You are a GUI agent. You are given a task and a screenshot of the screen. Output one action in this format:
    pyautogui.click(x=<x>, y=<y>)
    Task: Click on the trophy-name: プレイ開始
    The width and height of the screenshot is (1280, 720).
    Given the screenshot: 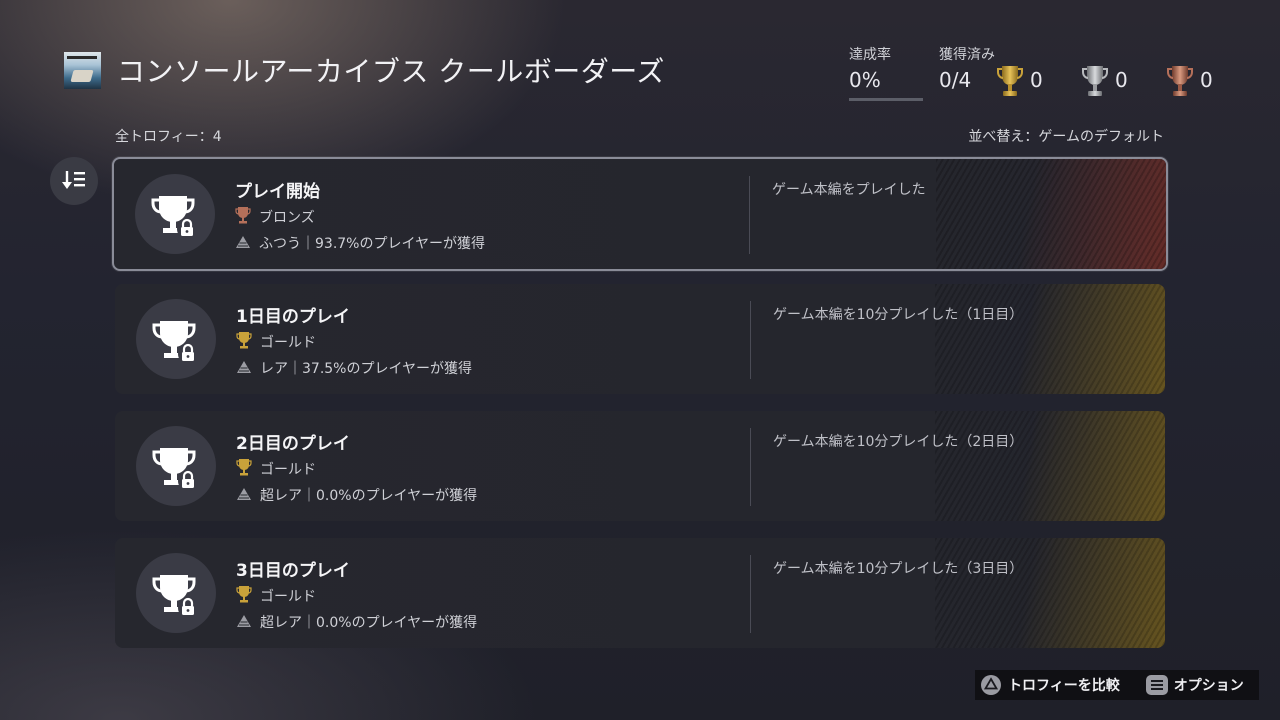 What is the action you would take?
    pyautogui.click(x=277, y=192)
    